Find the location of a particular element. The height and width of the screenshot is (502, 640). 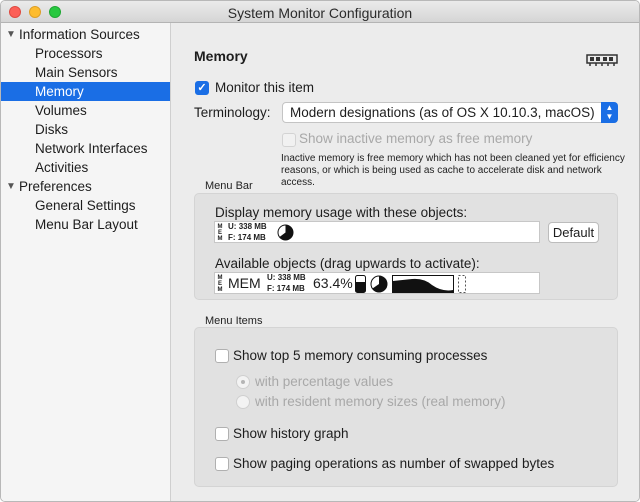

monitor-label: Monitor this item is located at coordinates (265, 87).